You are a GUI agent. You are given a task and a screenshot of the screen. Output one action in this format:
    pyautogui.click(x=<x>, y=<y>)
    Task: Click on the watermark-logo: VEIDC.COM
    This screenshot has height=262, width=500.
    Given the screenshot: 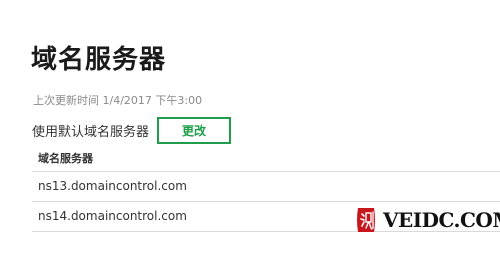 What is the action you would take?
    pyautogui.click(x=427, y=220)
    